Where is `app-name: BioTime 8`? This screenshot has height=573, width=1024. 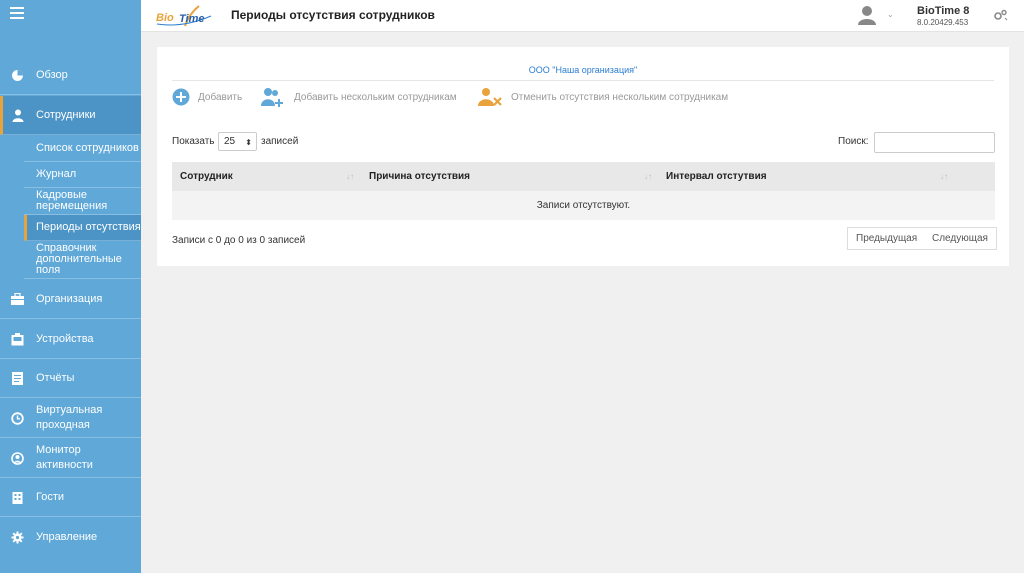
app-name: BioTime 8 is located at coordinates (943, 11).